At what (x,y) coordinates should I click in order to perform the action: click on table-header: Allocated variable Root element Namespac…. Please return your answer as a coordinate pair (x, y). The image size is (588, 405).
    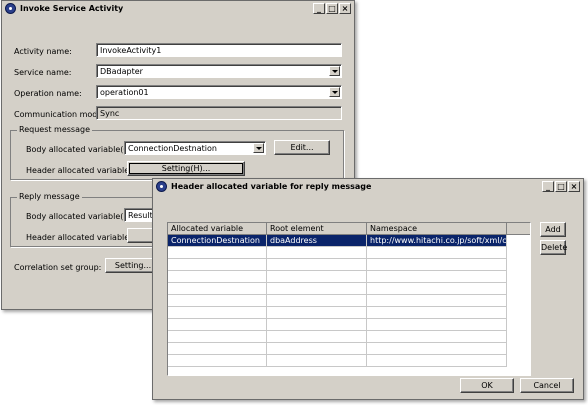
    Looking at the image, I should click on (349, 229).